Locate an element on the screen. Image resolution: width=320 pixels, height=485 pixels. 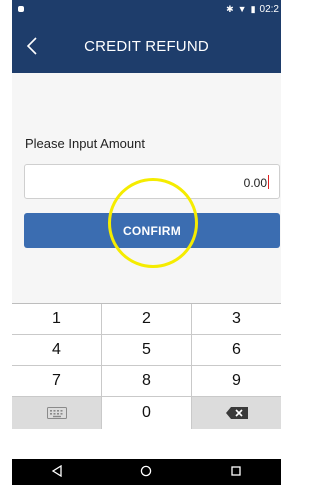
keypad-row: 7 8 9 is located at coordinates (146, 381).